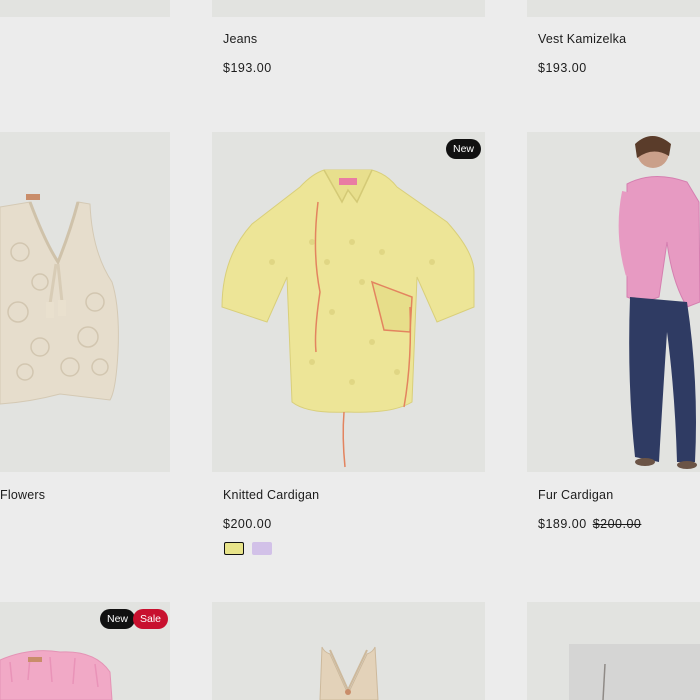 The height and width of the screenshot is (700, 700). What do you see at coordinates (85, 8) in the screenshot?
I see `product-image-row1-col1` at bounding box center [85, 8].